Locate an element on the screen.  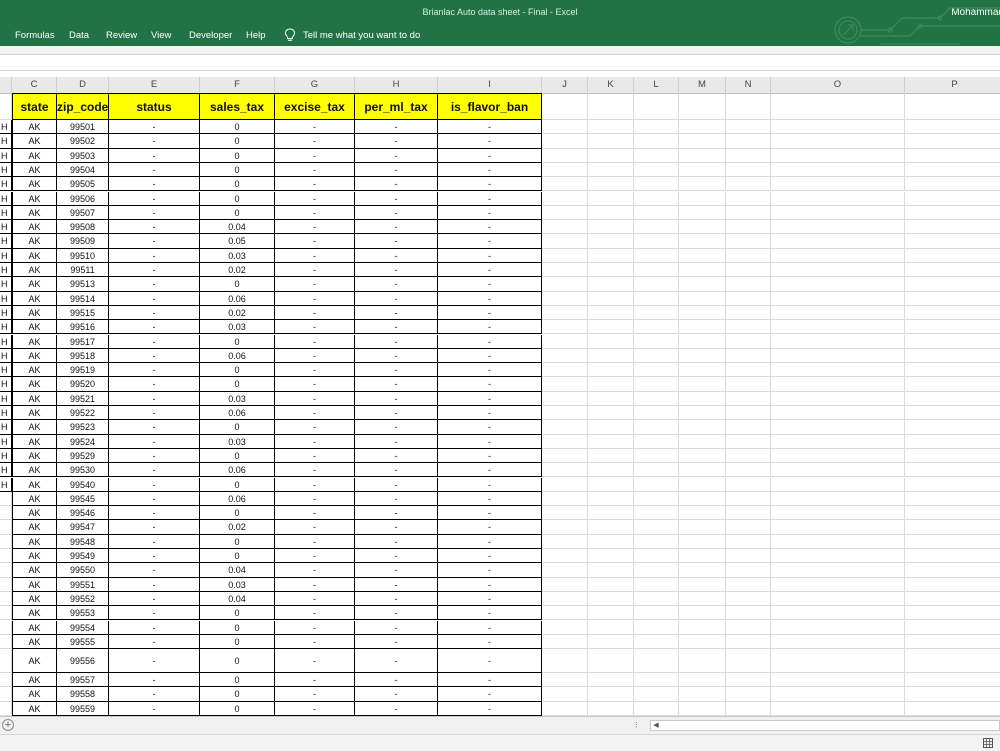
cell-zip-code: 99556 is located at coordinates (83, 661).